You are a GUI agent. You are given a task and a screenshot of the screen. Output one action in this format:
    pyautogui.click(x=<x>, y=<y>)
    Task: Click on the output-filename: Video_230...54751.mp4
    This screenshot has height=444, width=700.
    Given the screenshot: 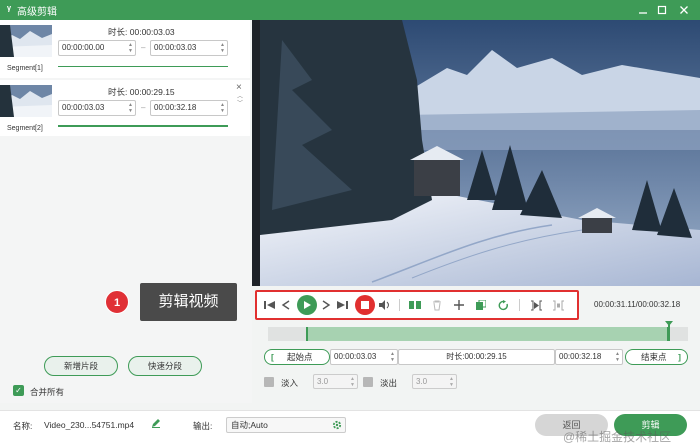 What is the action you would take?
    pyautogui.click(x=89, y=425)
    